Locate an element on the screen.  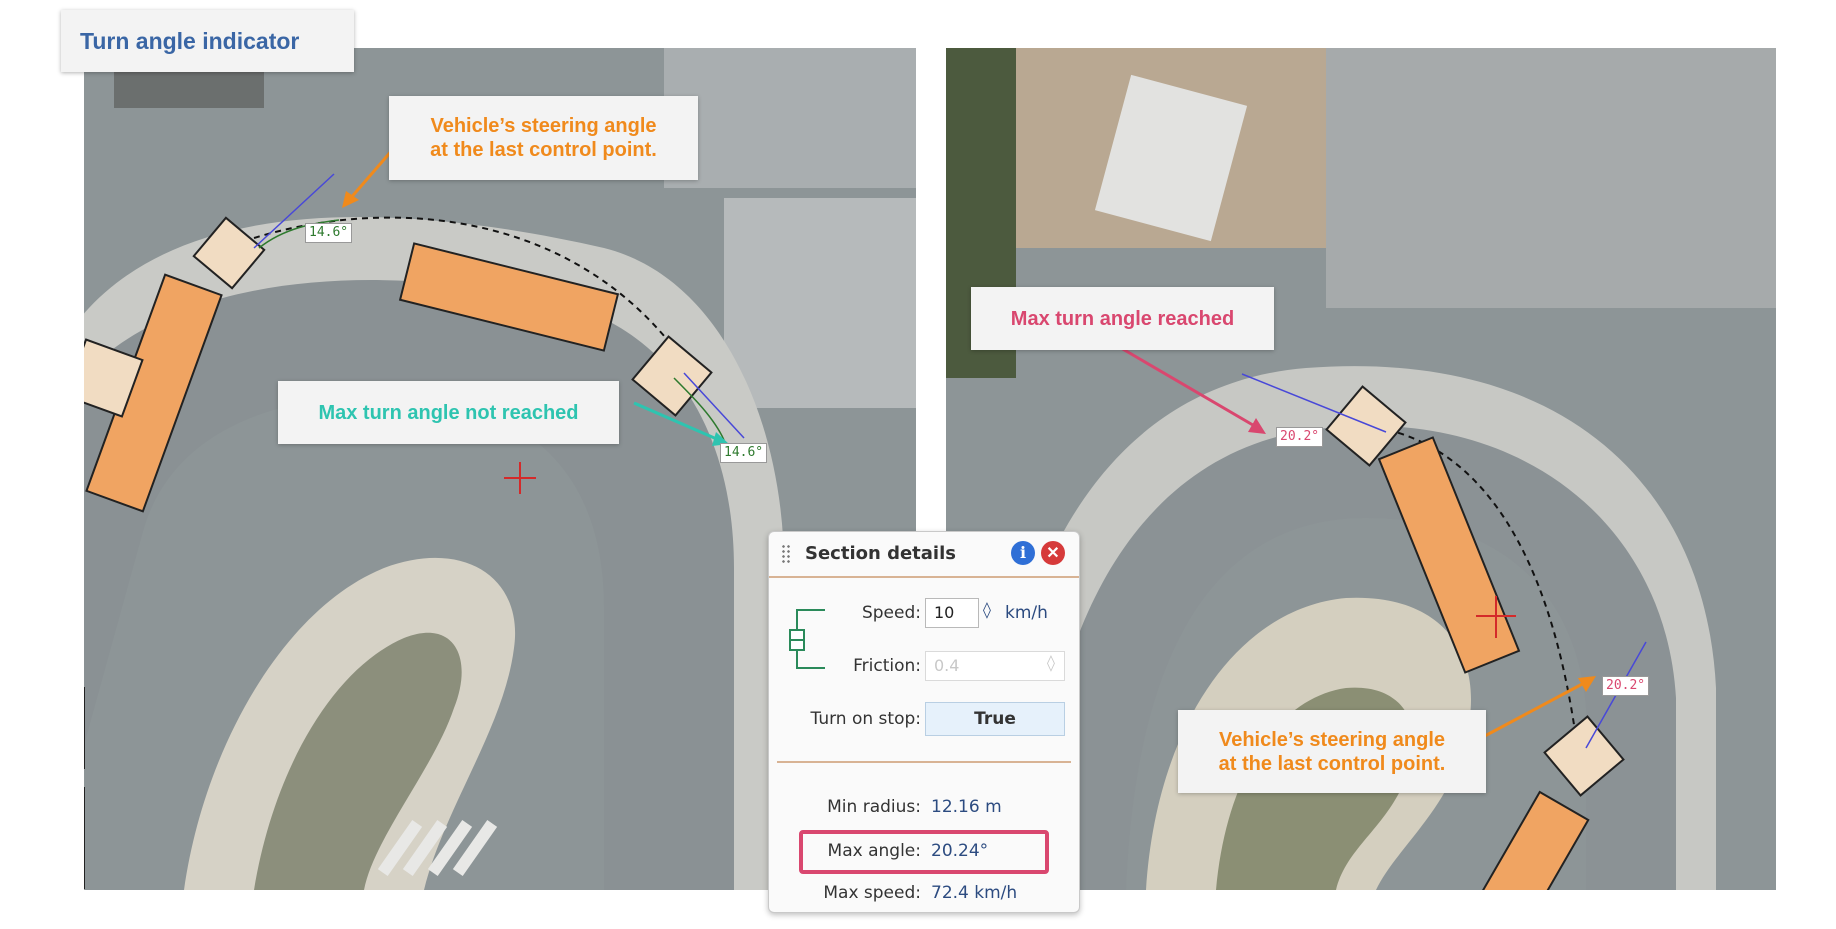
max-angle-value: 20.24° is located at coordinates (960, 851).